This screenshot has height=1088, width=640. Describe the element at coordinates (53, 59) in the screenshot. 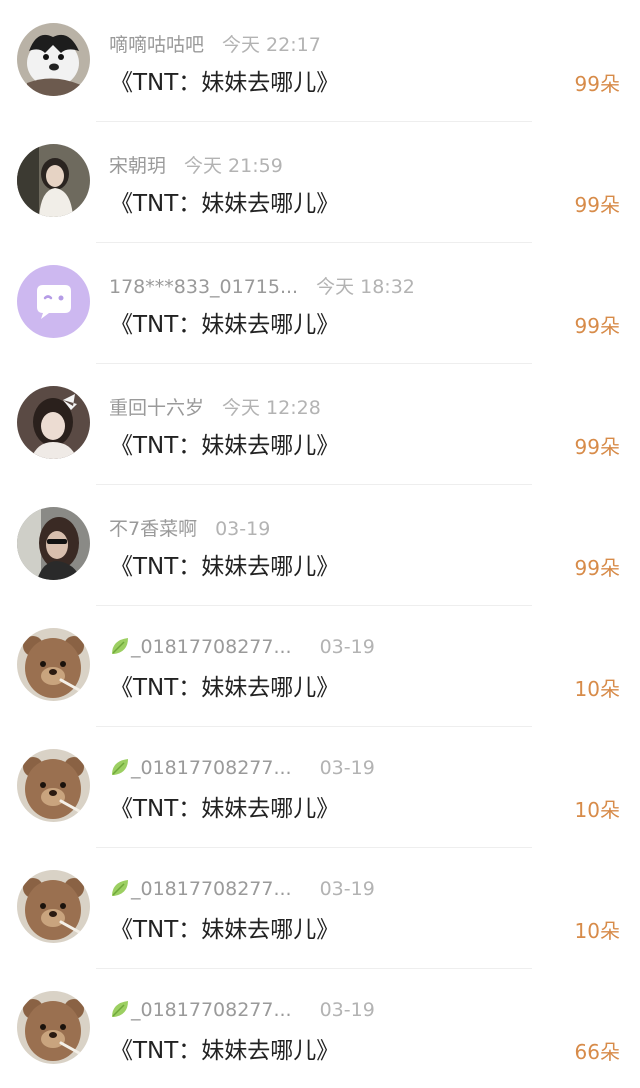

I see `dog-avatar-icon` at that location.